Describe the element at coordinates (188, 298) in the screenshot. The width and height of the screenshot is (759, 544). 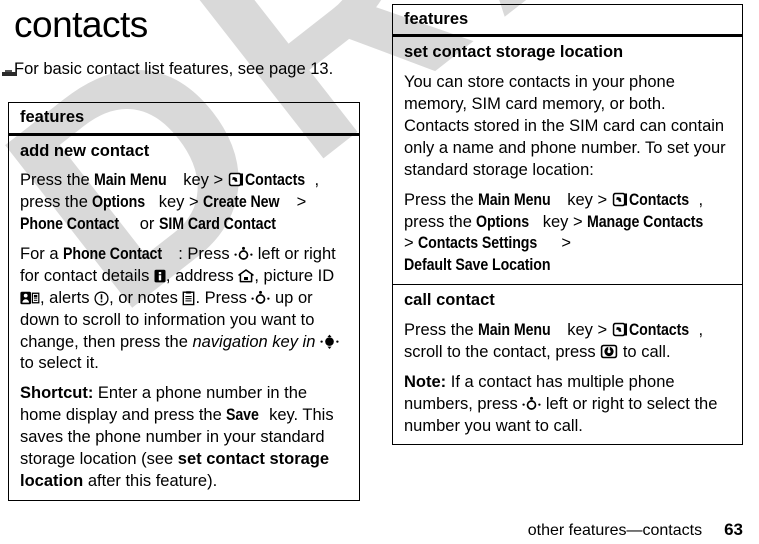
I see `notes-icon` at that location.